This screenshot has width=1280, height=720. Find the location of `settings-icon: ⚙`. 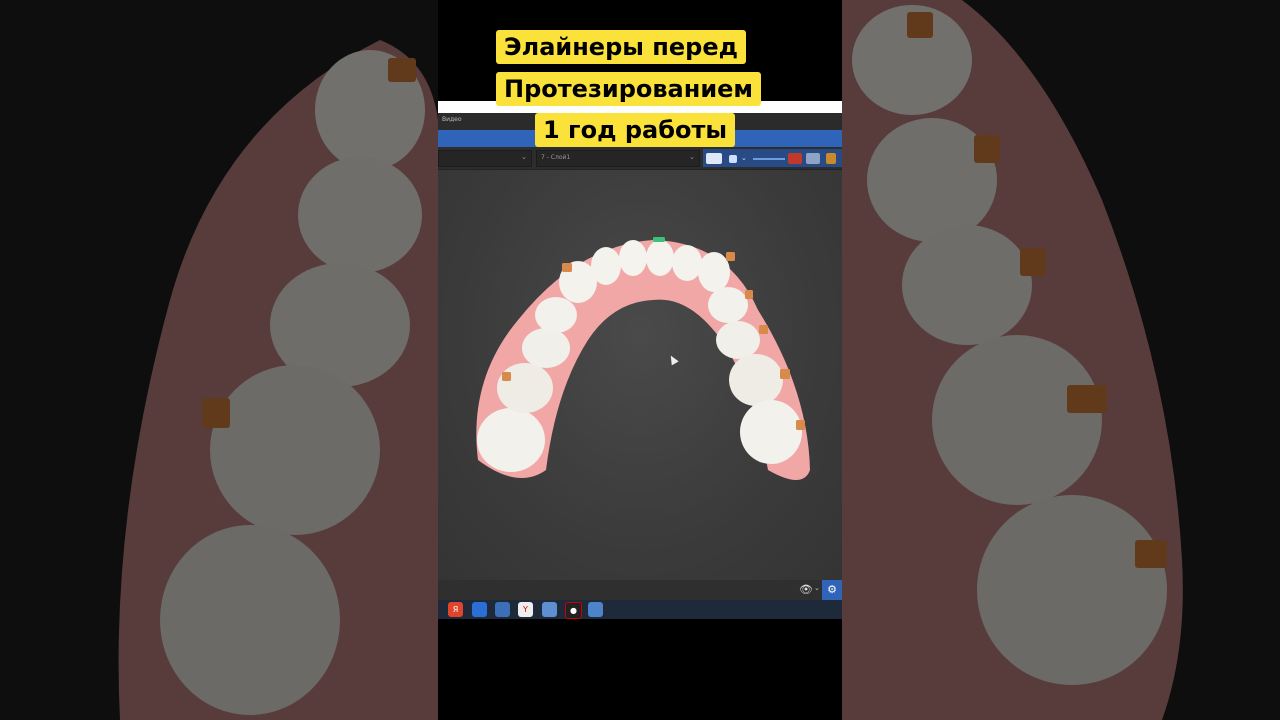

settings-icon: ⚙ is located at coordinates (832, 590).